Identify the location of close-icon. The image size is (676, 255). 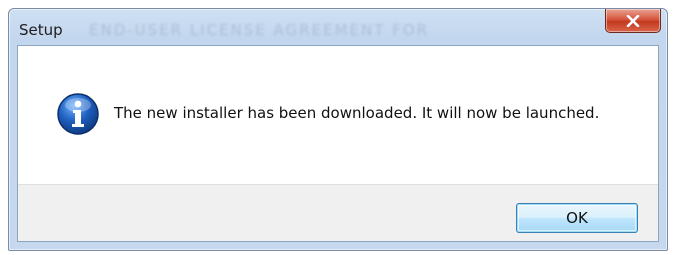
(633, 20).